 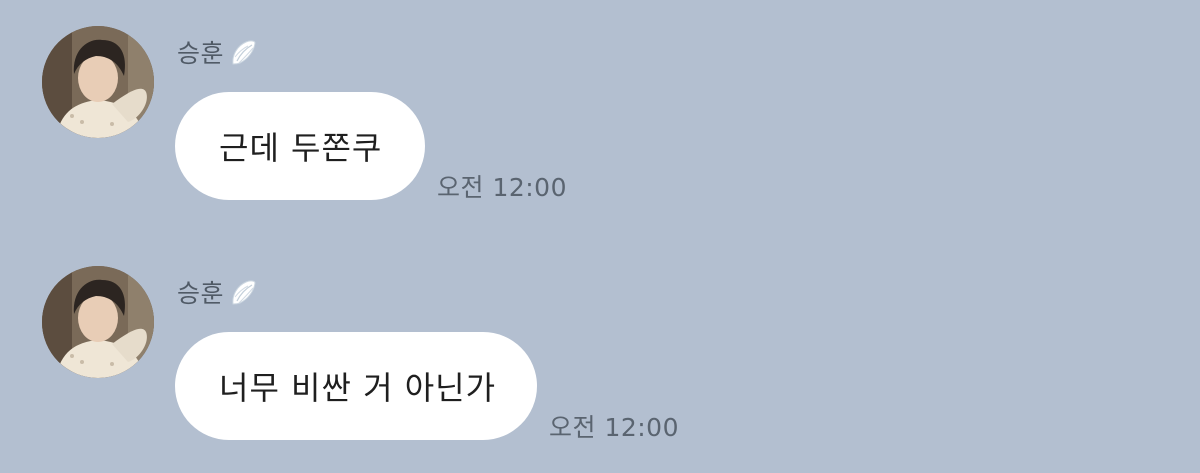 I want to click on message-bubble: 근데 두쫀쿠, so click(x=300, y=146).